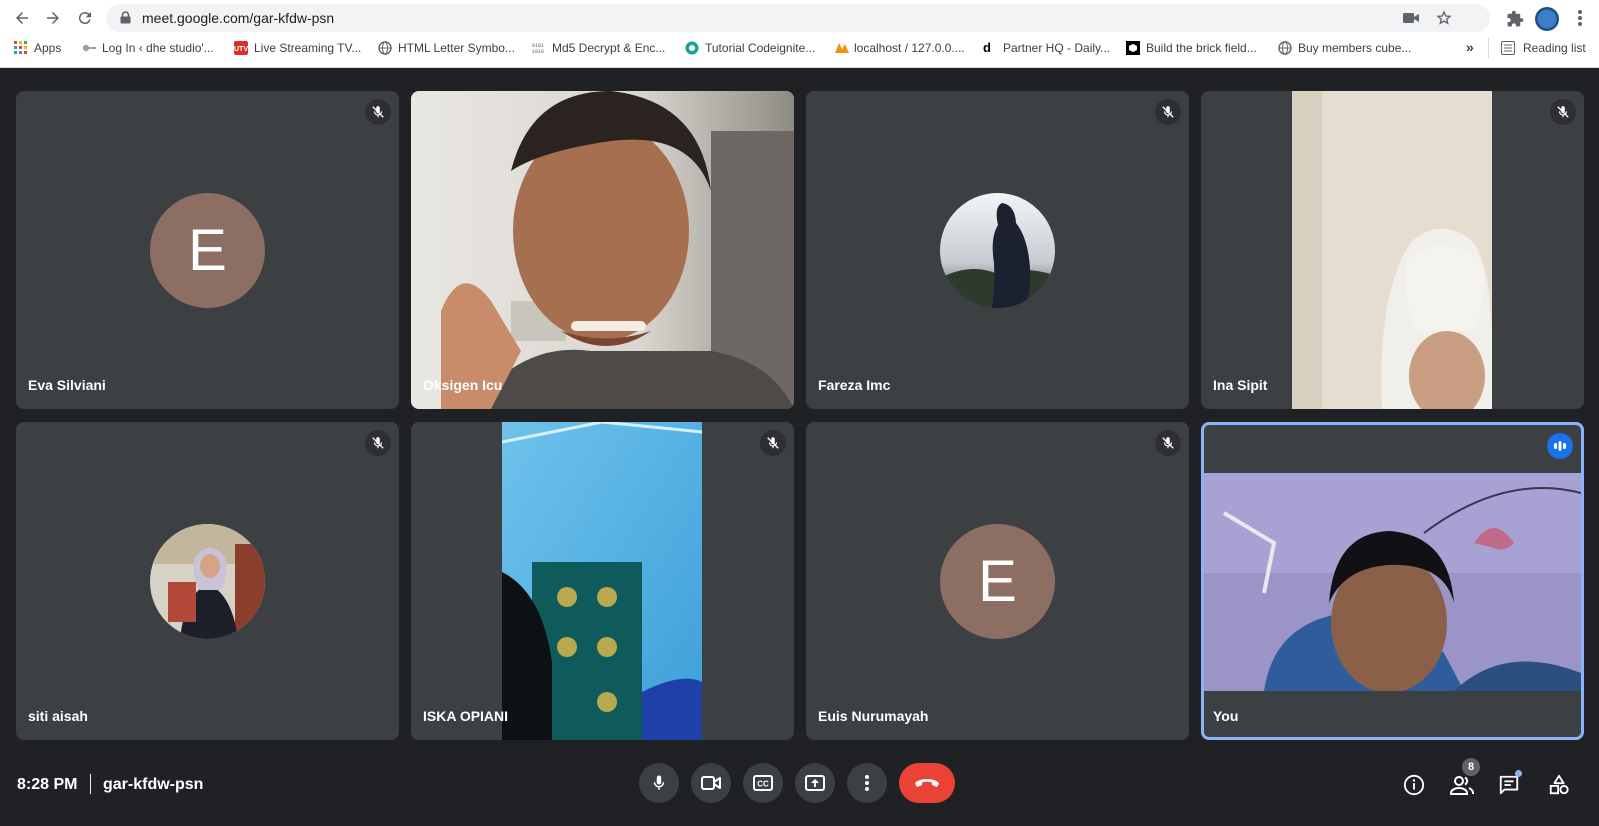 Image resolution: width=1599 pixels, height=826 pixels. I want to click on binary-icon: 0101 1010, so click(539, 48).